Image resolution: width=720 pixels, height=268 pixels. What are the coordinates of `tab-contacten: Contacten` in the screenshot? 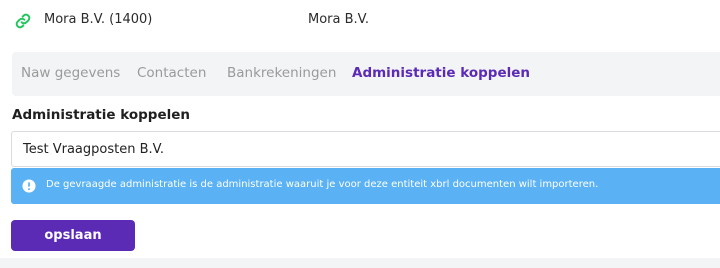 It's located at (171, 73).